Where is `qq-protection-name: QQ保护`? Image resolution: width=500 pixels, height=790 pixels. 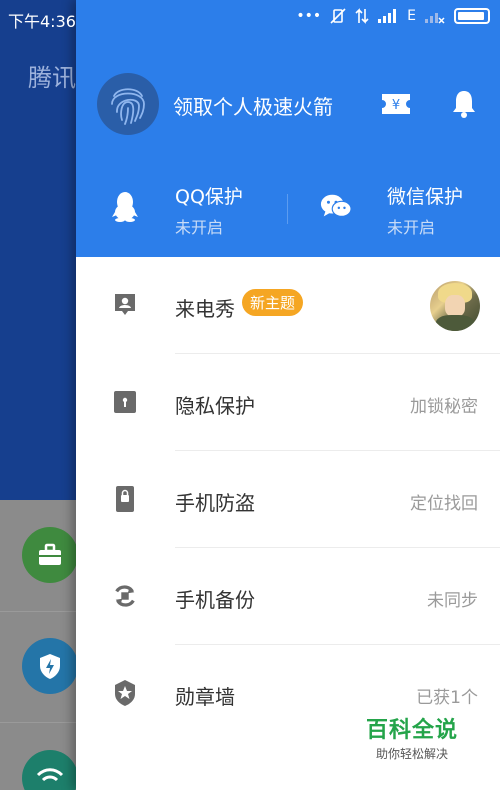
qq-protection-name: QQ保护 is located at coordinates (209, 197).